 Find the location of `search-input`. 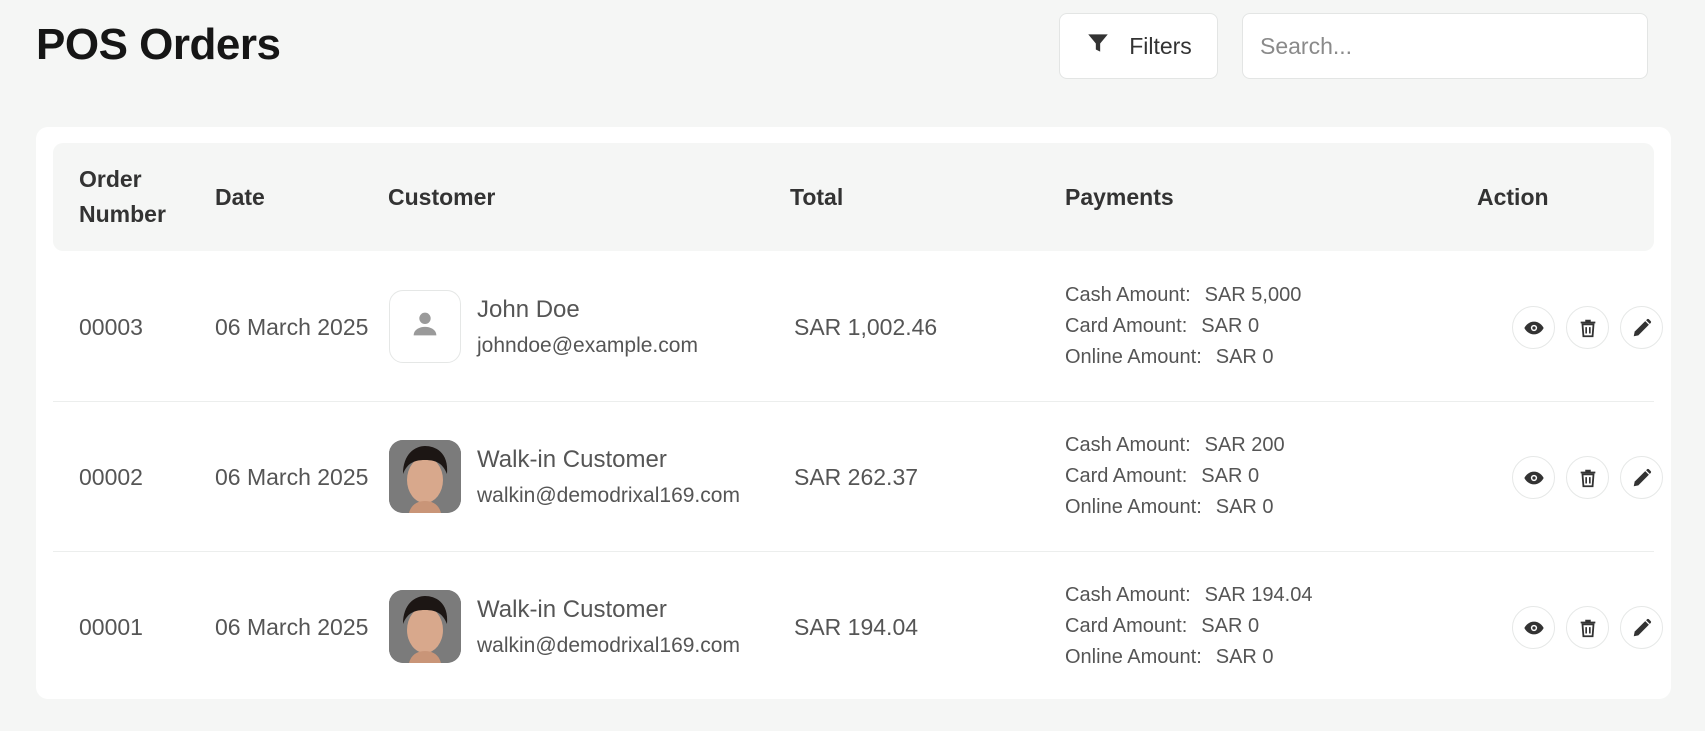

search-input is located at coordinates (1445, 46).